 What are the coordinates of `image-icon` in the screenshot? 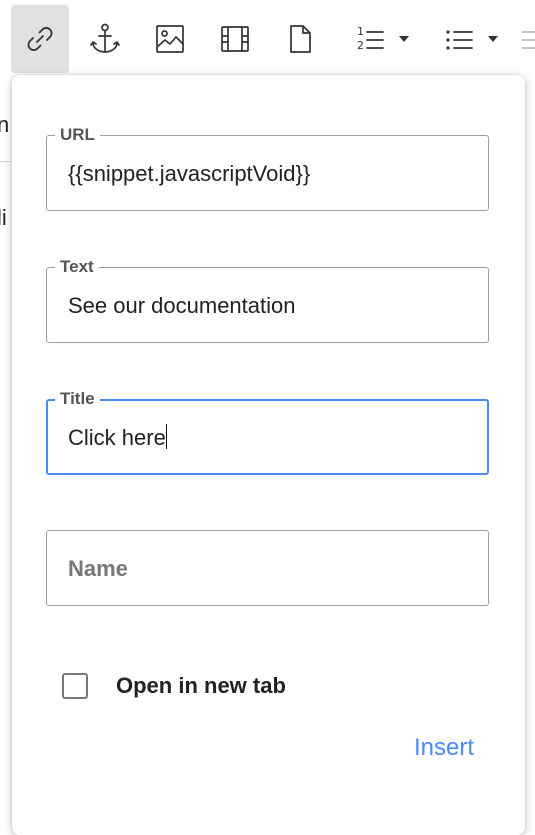 It's located at (170, 39).